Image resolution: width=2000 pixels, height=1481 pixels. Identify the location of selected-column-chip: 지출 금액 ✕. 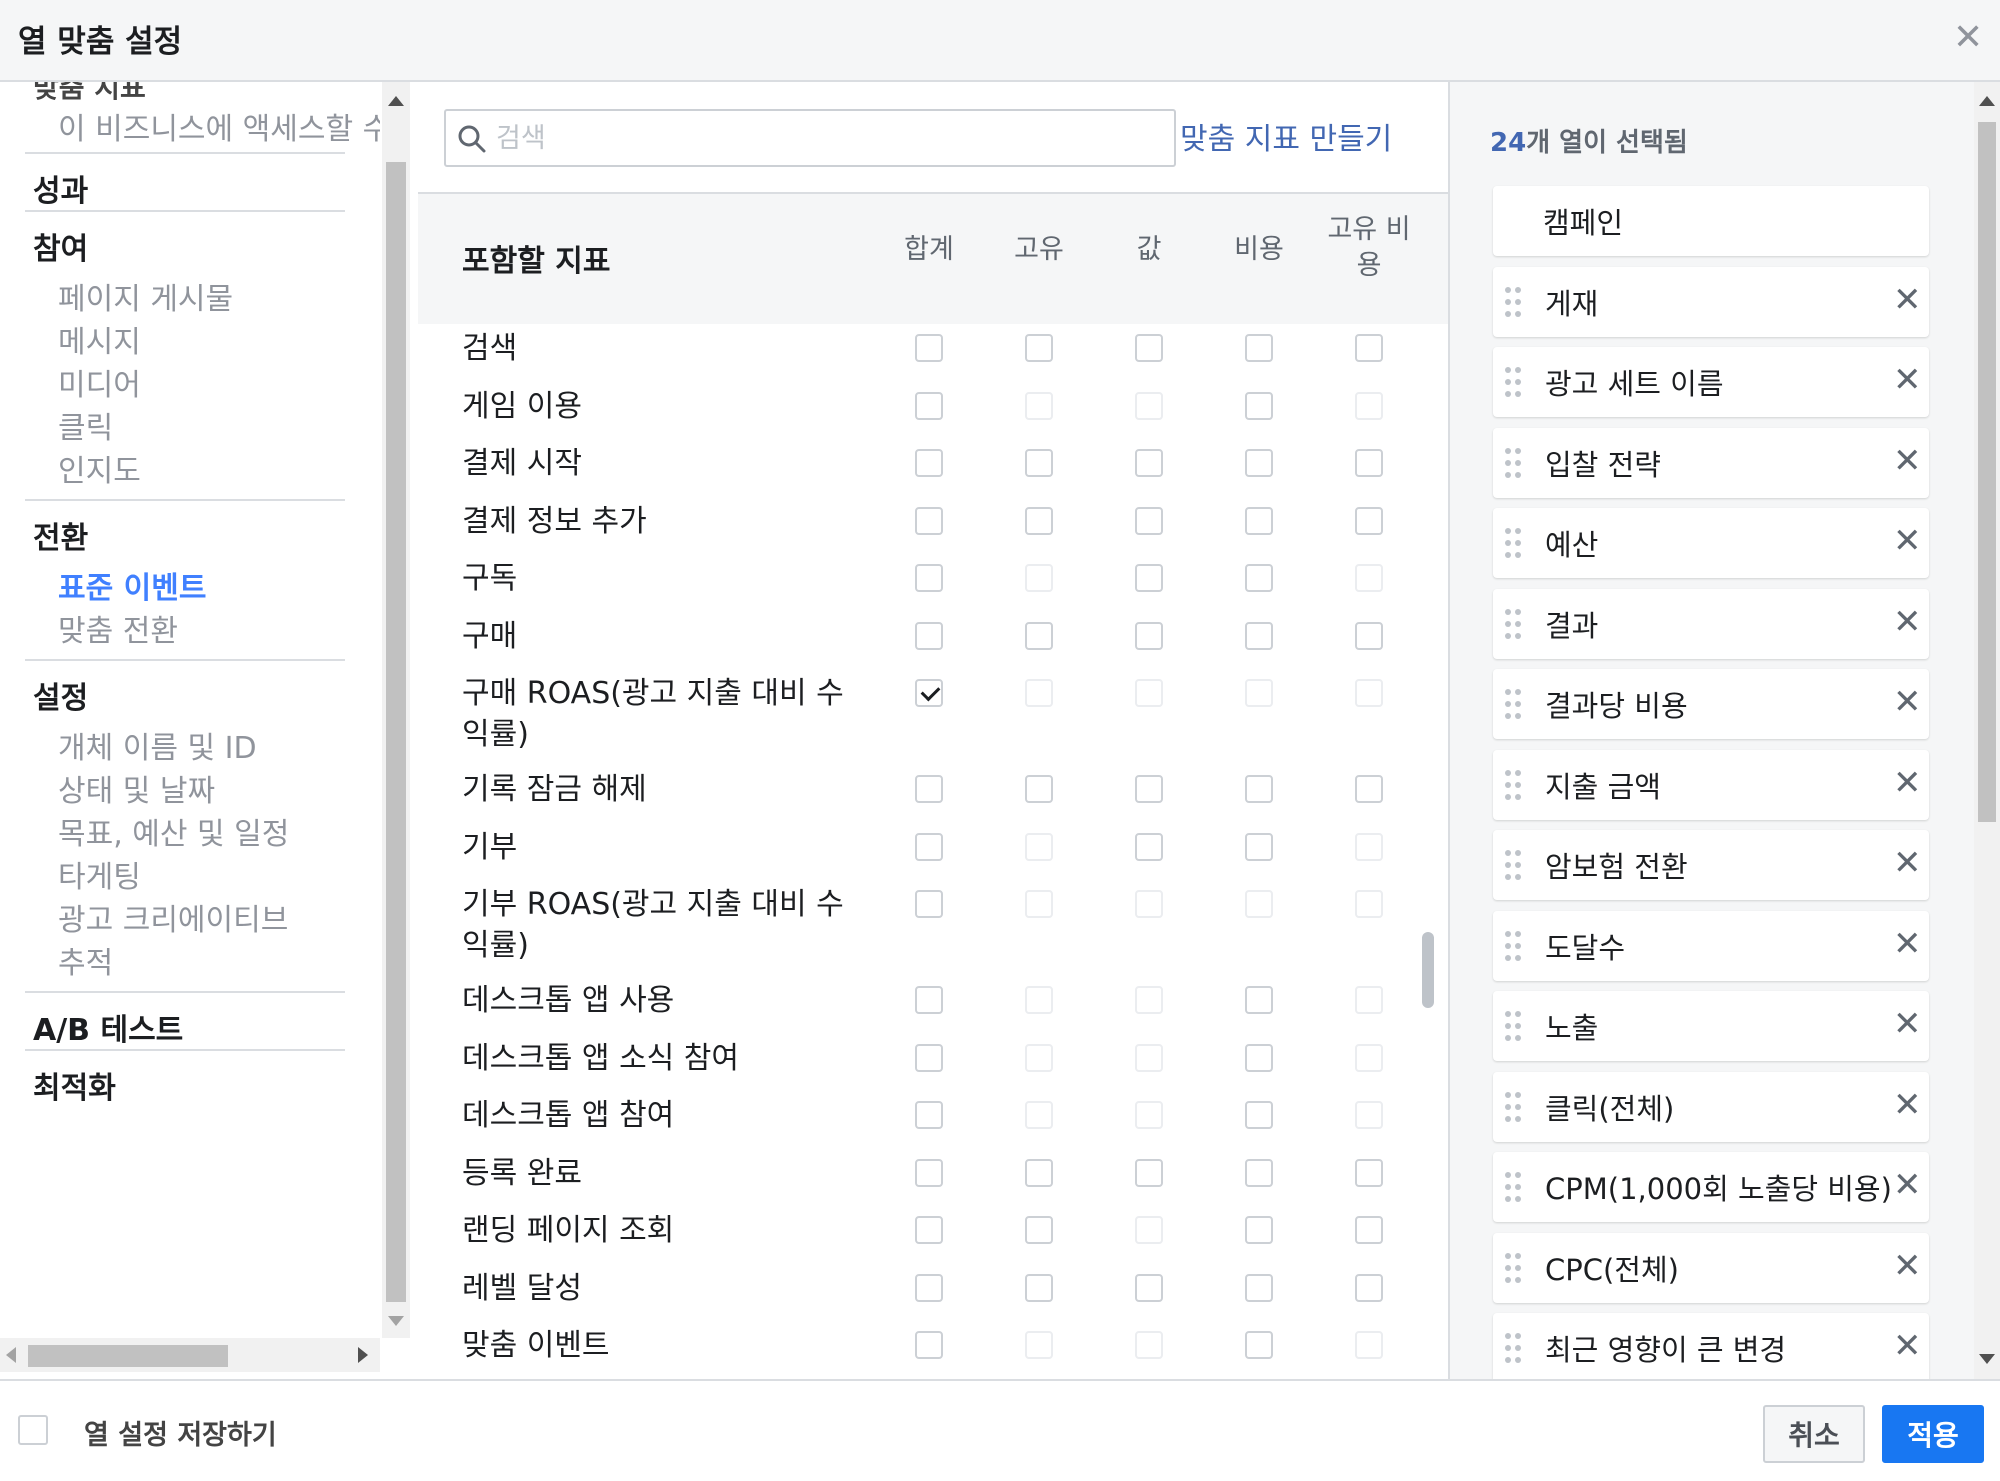
(1711, 784).